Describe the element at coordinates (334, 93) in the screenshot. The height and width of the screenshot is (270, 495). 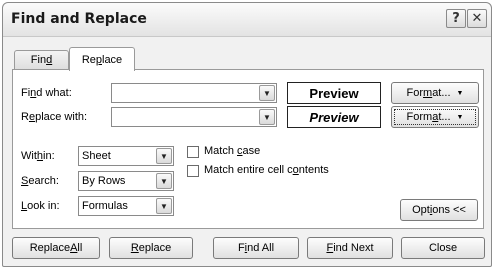
I see `find-format-preview: Preview` at that location.